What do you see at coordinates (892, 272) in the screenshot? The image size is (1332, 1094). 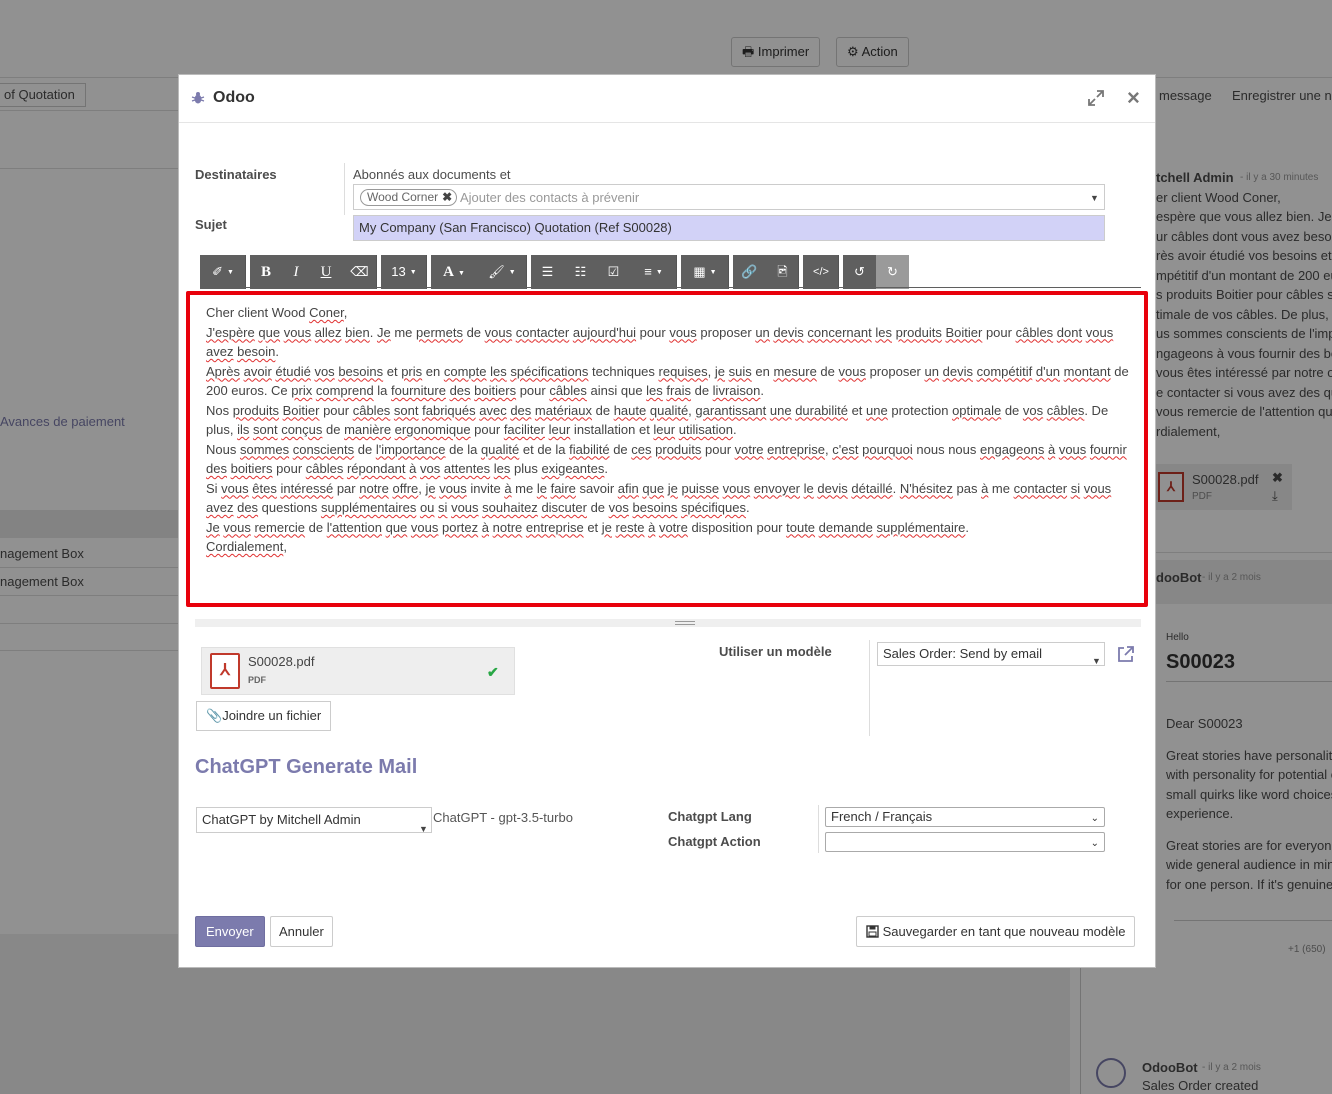 I see `redo-icon: ↻` at bounding box center [892, 272].